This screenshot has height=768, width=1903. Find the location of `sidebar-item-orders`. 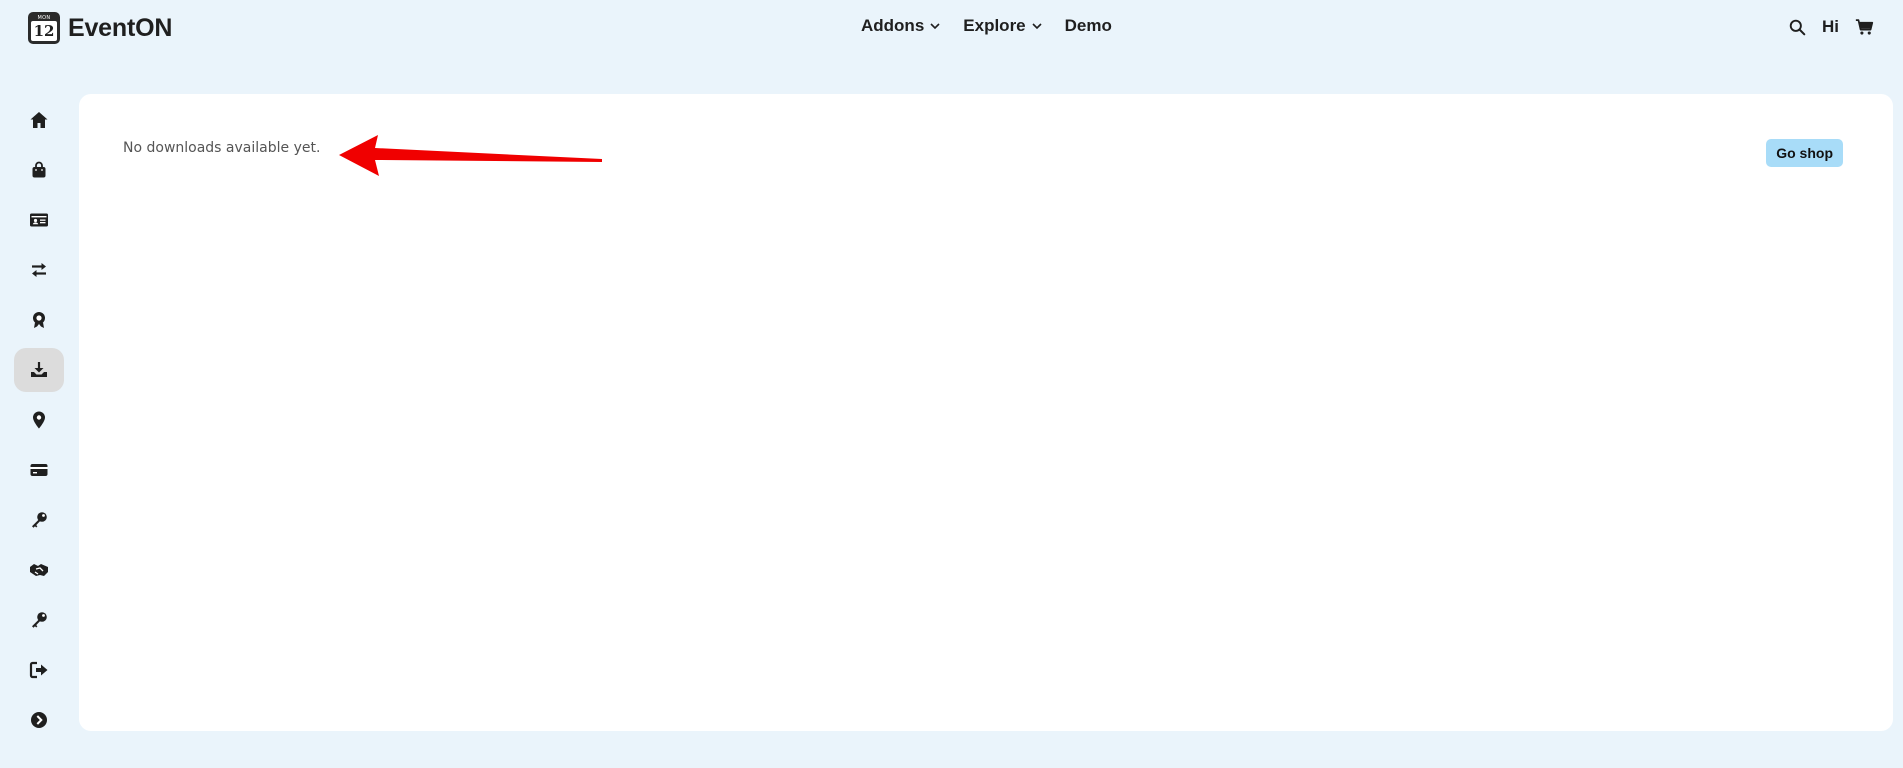

sidebar-item-orders is located at coordinates (39, 170).